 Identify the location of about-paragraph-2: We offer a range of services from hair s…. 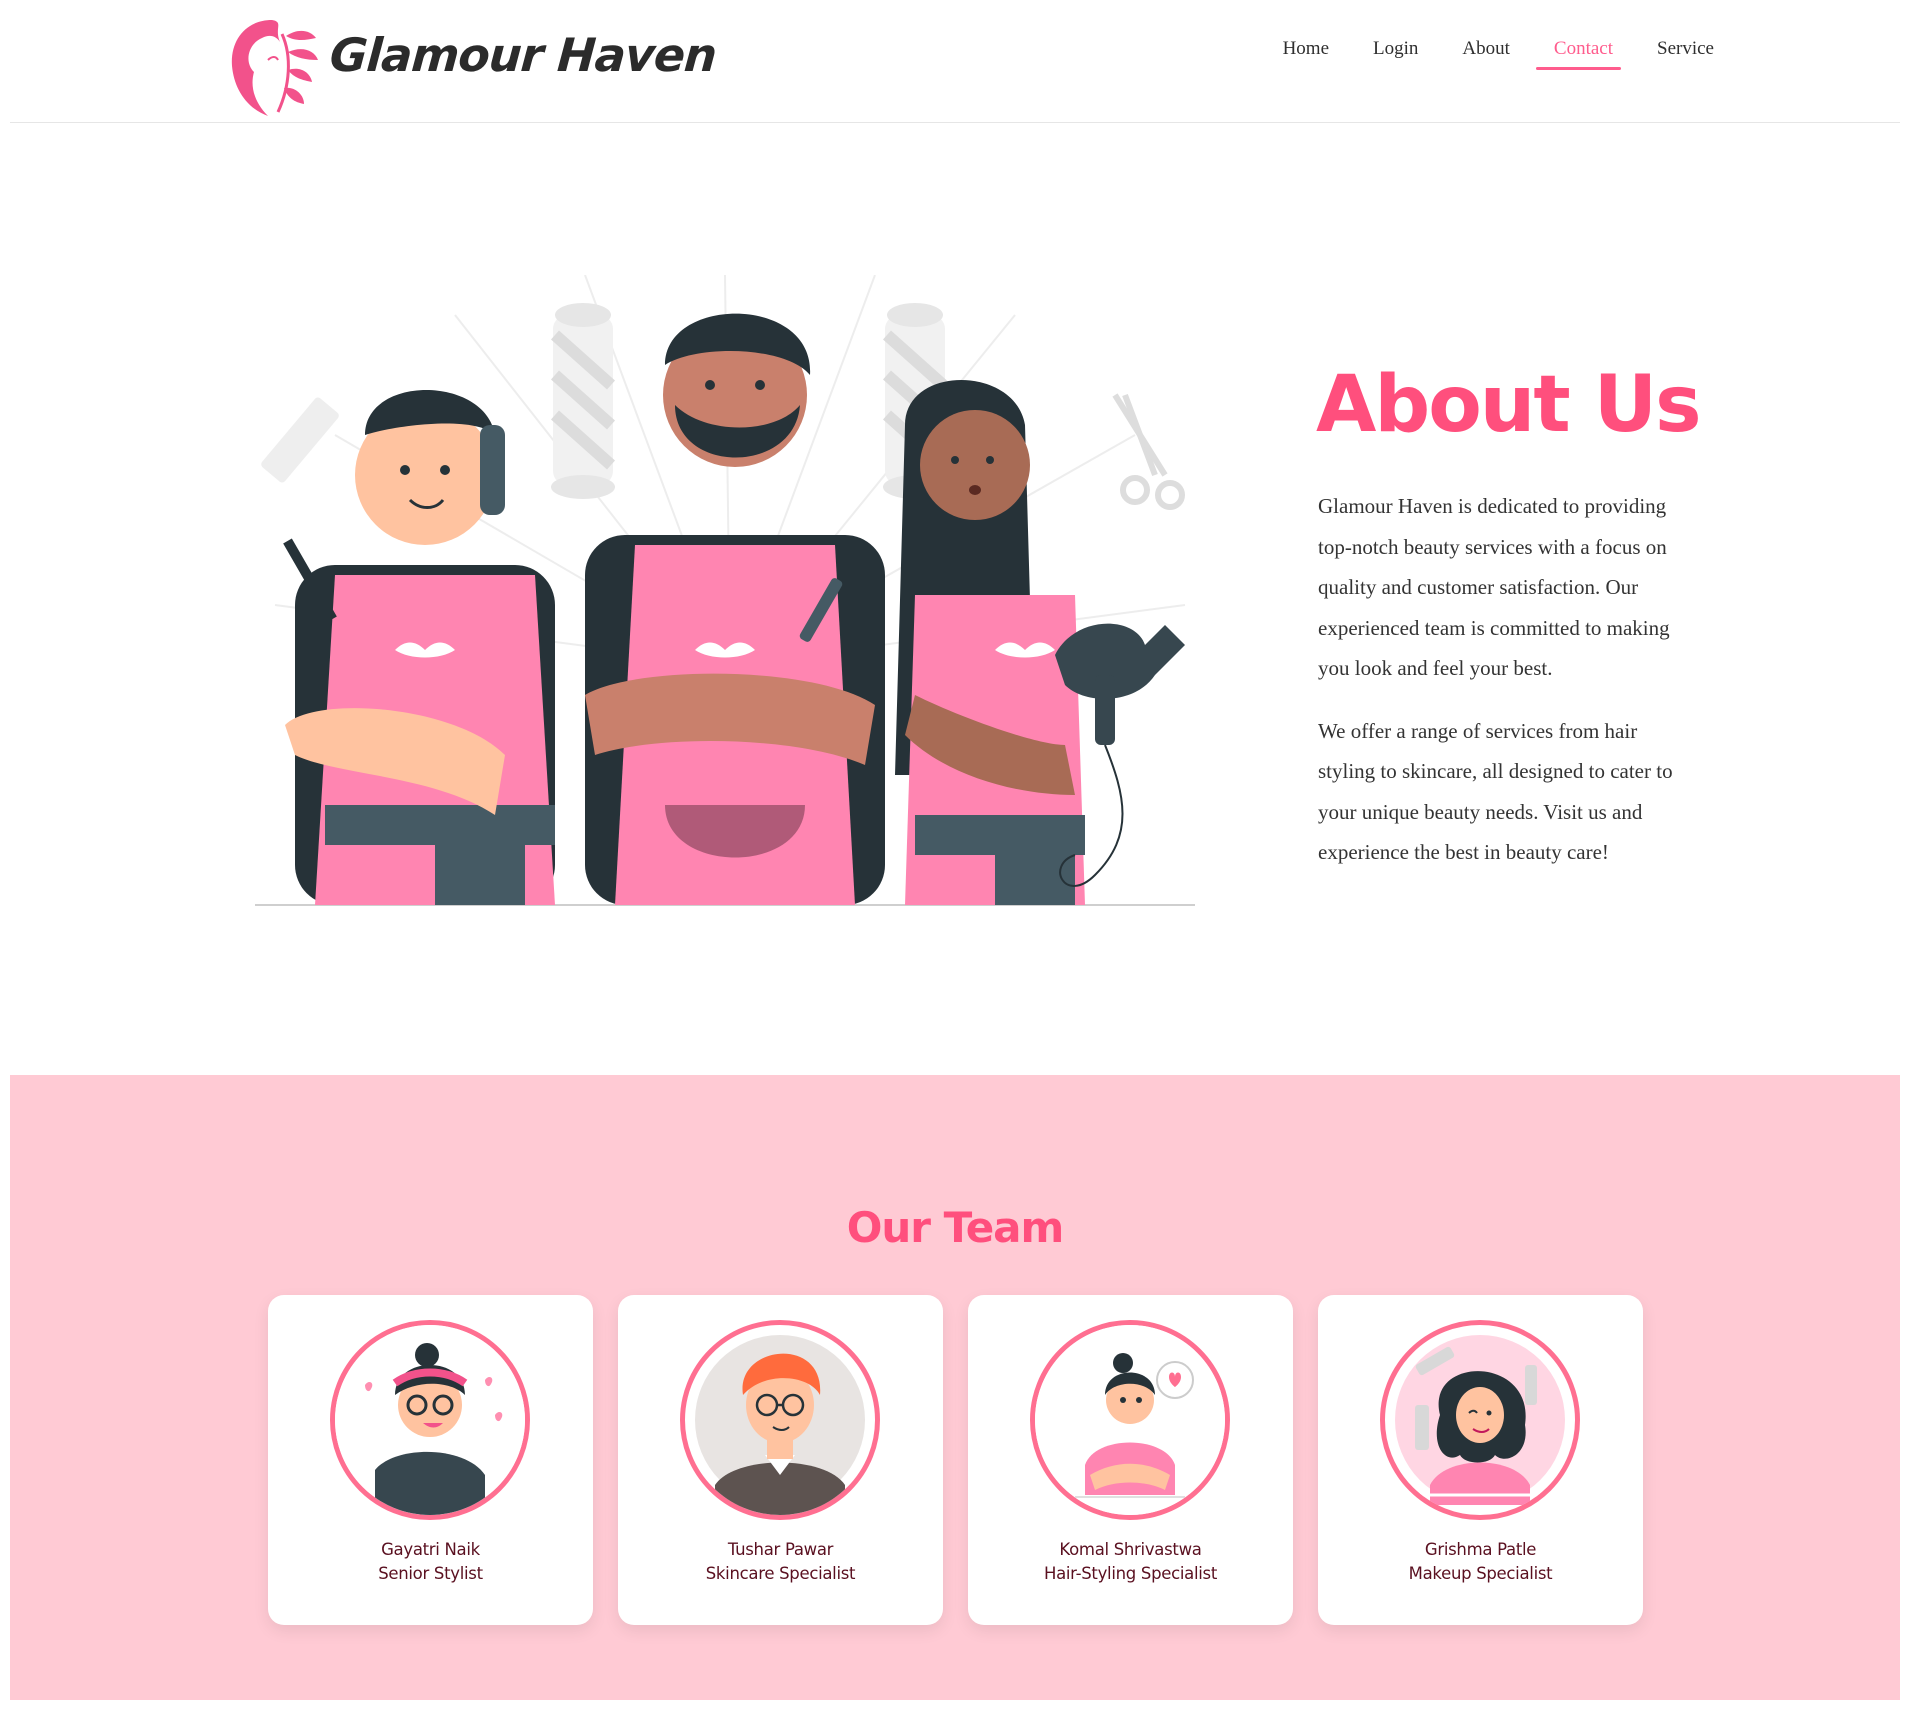
(1495, 791).